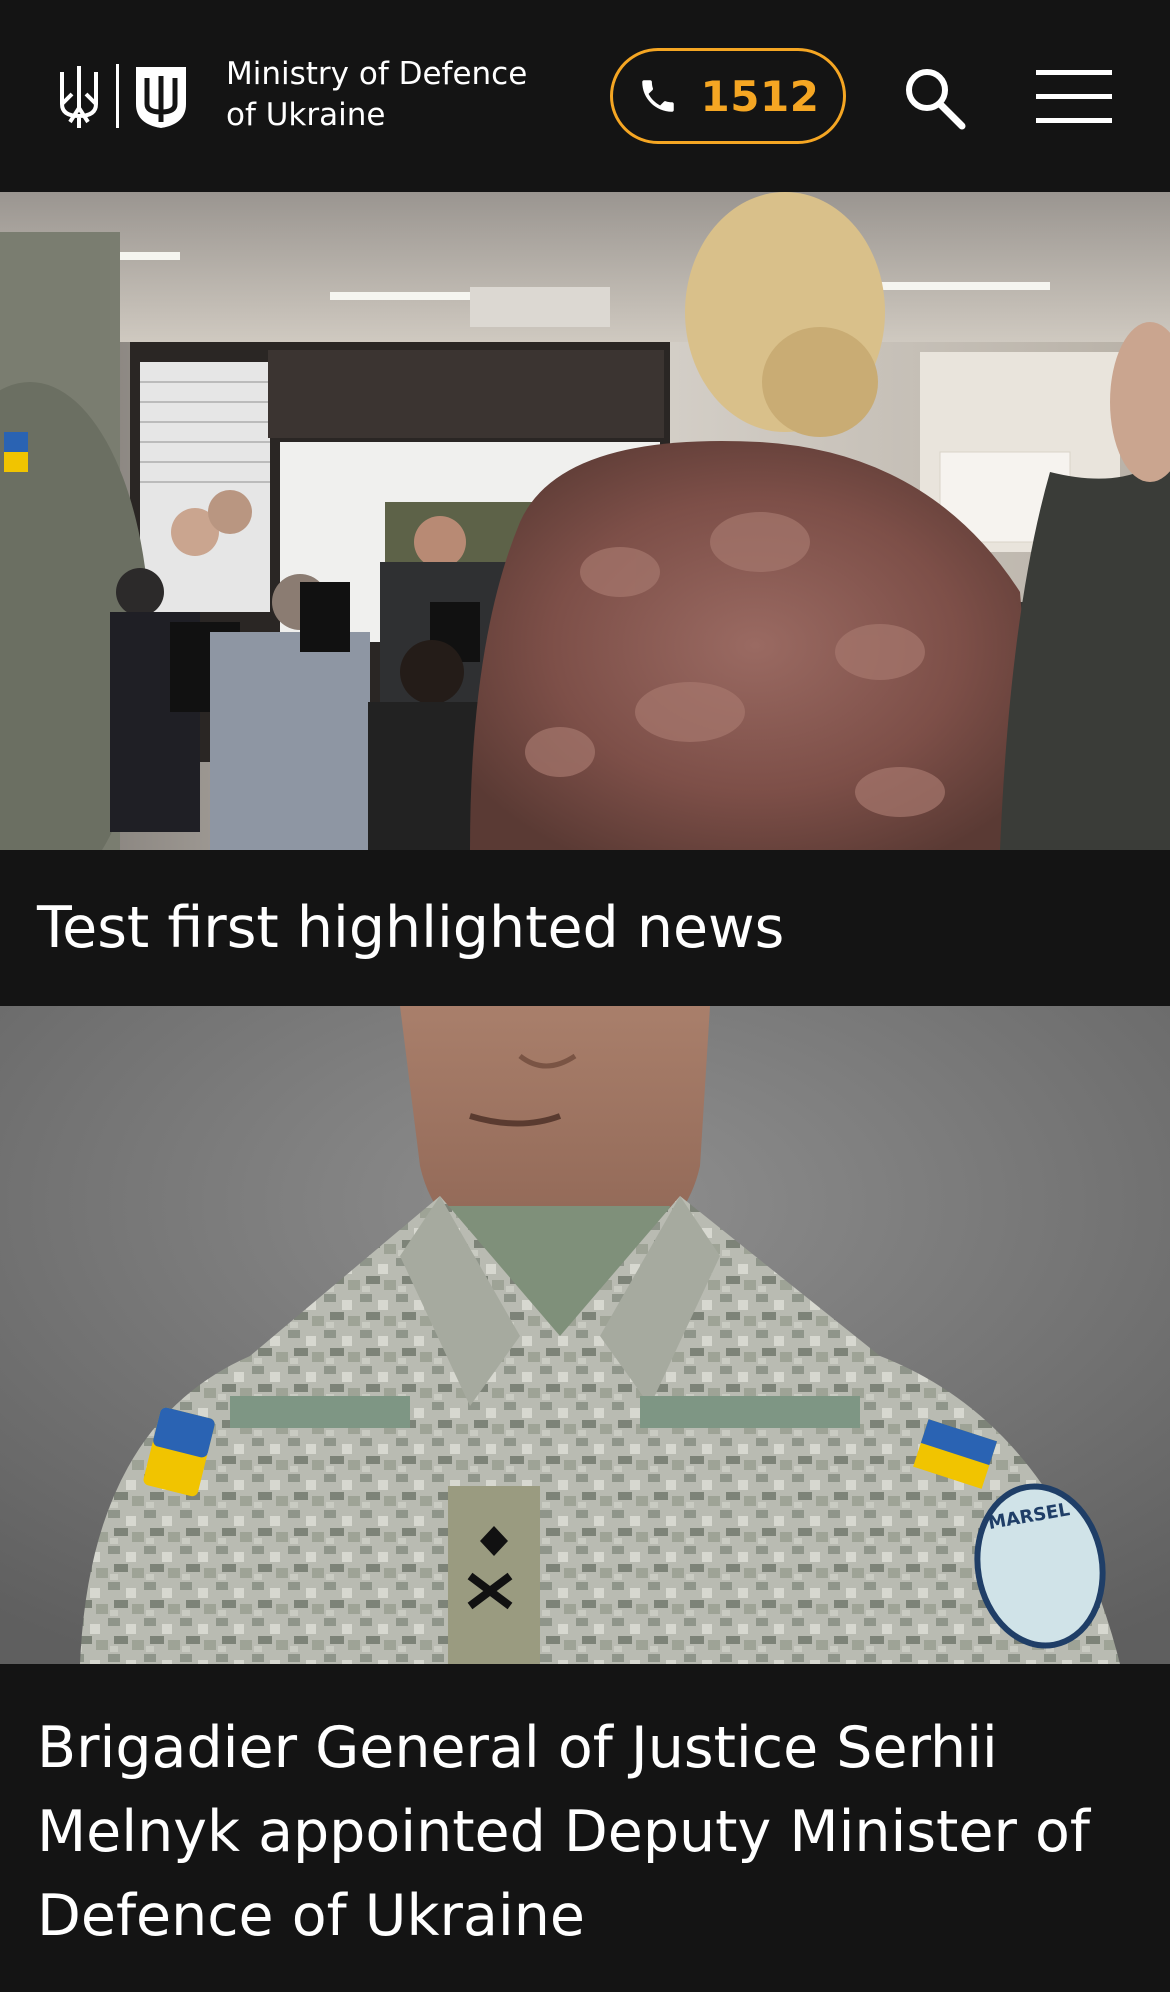 The height and width of the screenshot is (1992, 1170). I want to click on site-title-line-1: Ministry of Defence, so click(377, 74).